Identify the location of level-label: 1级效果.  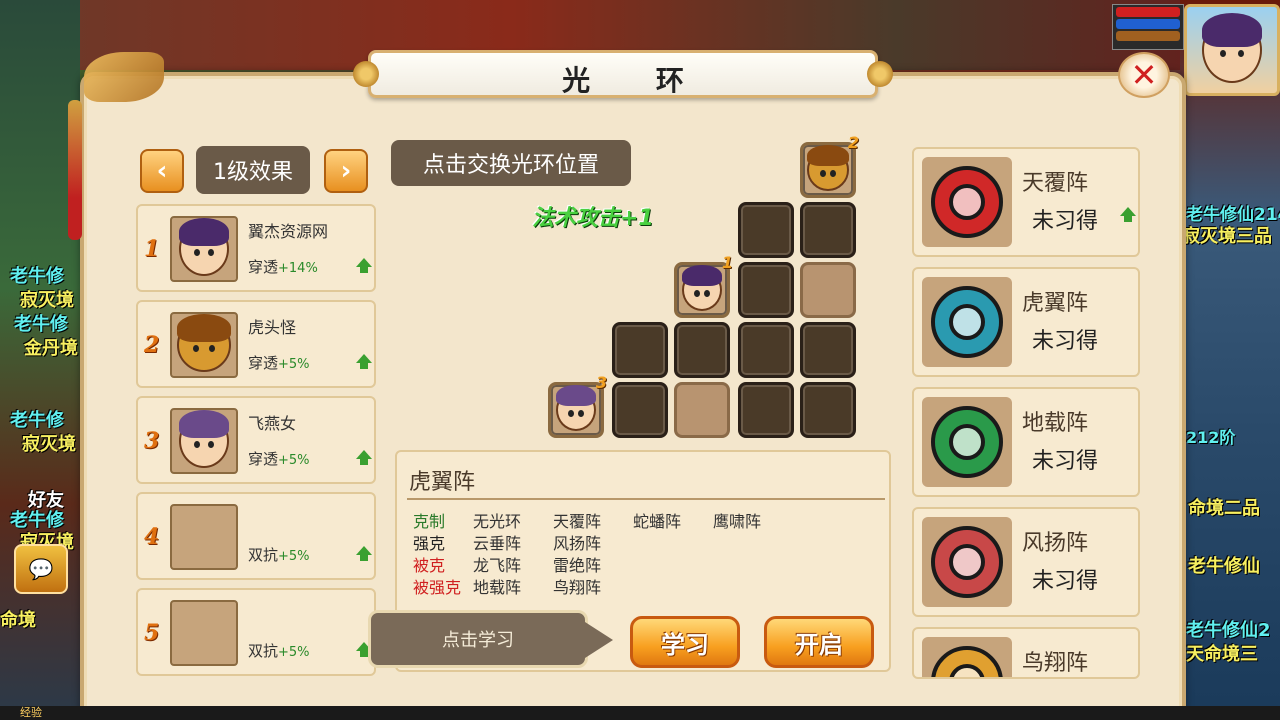
(253, 170).